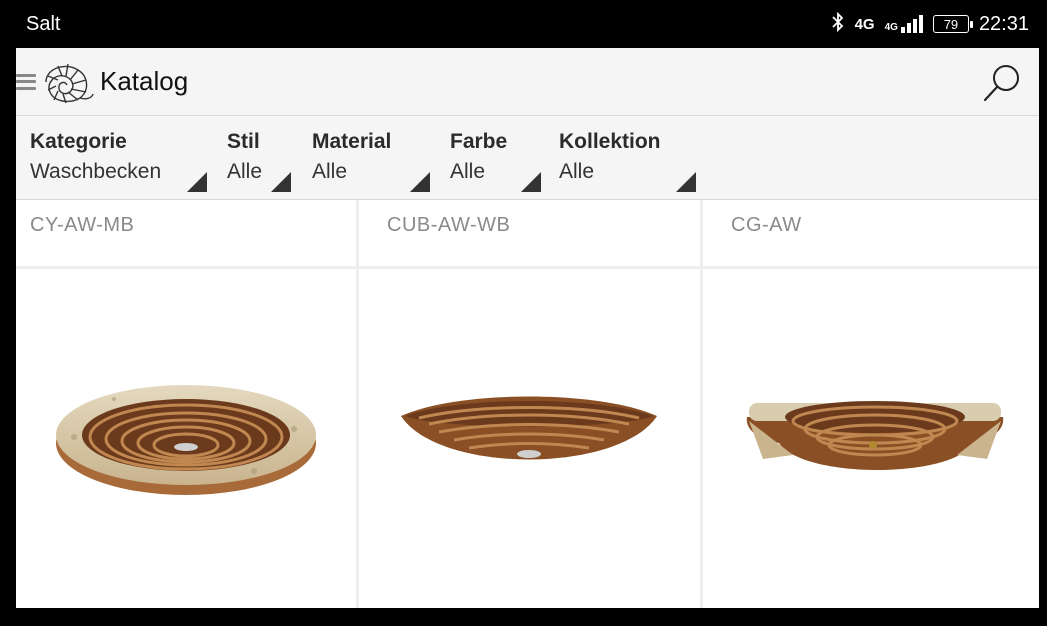  What do you see at coordinates (871, 233) in the screenshot?
I see `product-card-top-3: CG-AW` at bounding box center [871, 233].